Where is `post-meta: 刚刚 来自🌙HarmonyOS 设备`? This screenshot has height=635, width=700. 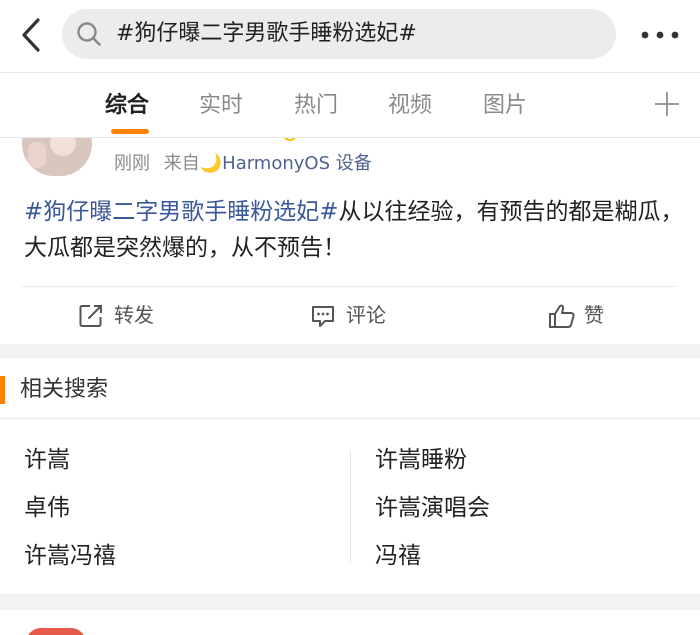
post-meta: 刚刚 来自🌙HarmonyOS 设备 is located at coordinates (243, 164).